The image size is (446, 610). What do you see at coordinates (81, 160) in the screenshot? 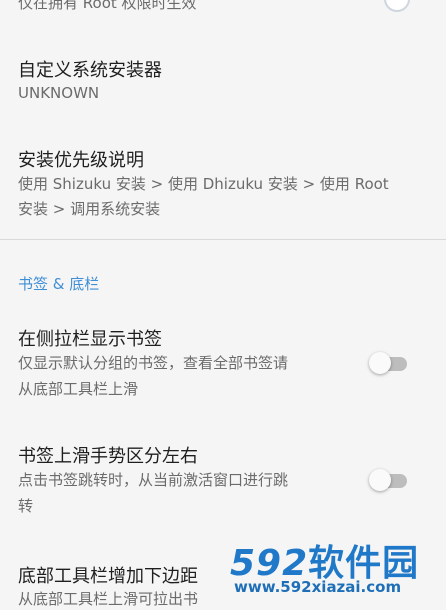
I see `install-priority-title: 安装优先级说明` at bounding box center [81, 160].